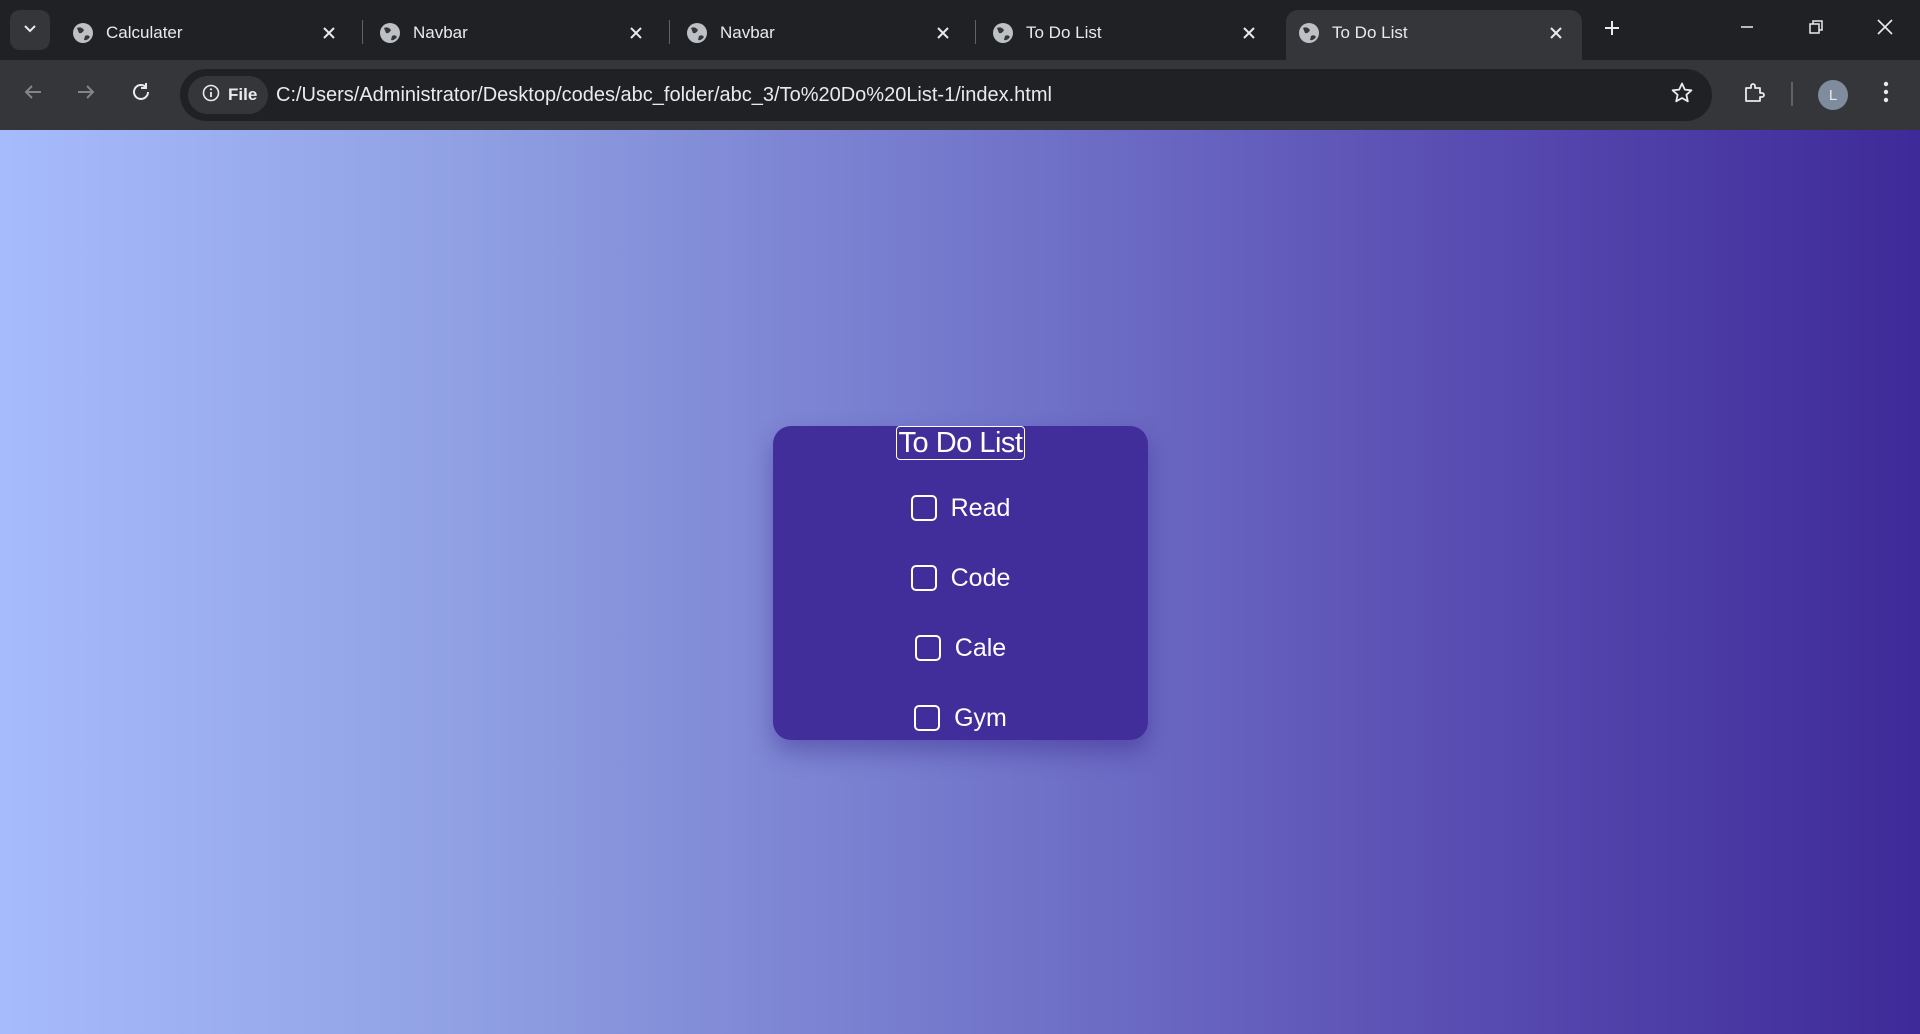 Image resolution: width=1920 pixels, height=1034 pixels. What do you see at coordinates (144, 32) in the screenshot?
I see `tab-title: Calculater` at bounding box center [144, 32].